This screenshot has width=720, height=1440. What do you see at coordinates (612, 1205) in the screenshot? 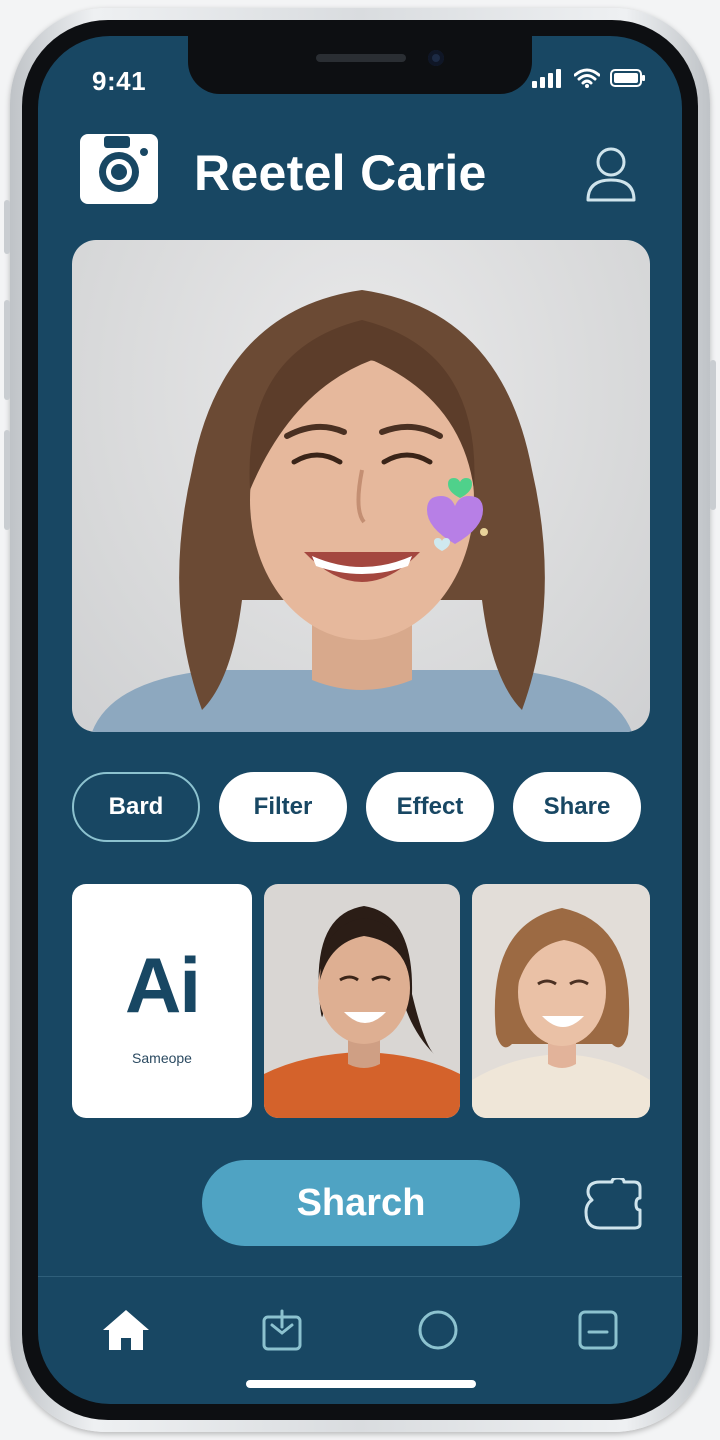
I see `puzzle-icon` at bounding box center [612, 1205].